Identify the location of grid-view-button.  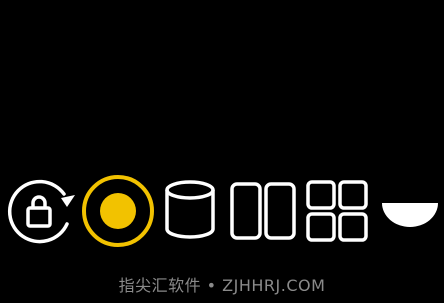
(338, 212).